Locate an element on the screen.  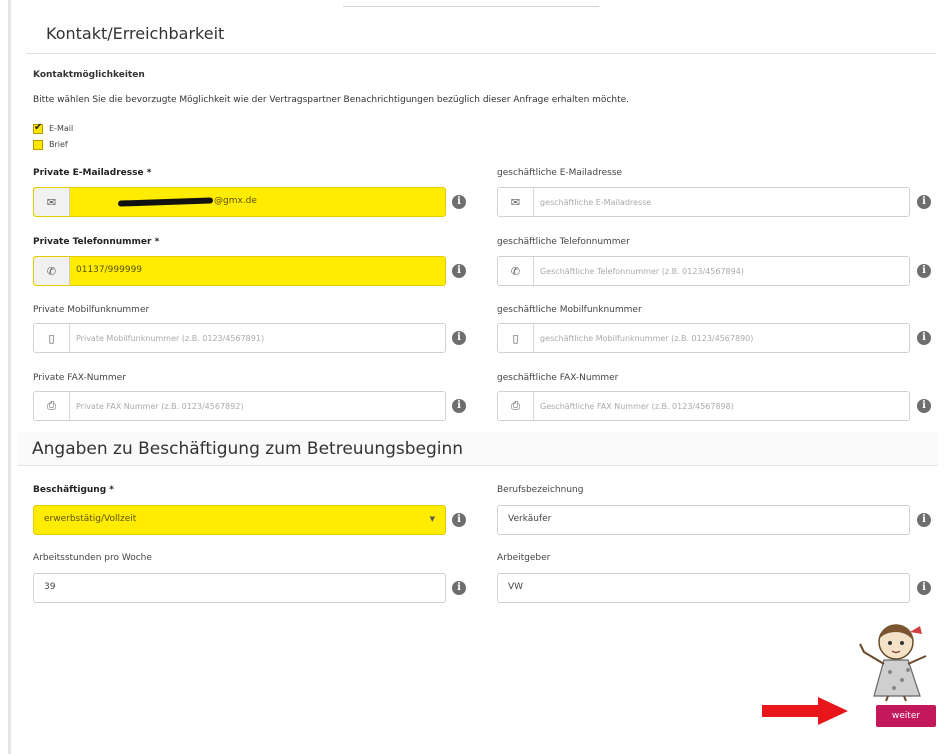
business-mobile-field: ▯ is located at coordinates (703, 338).